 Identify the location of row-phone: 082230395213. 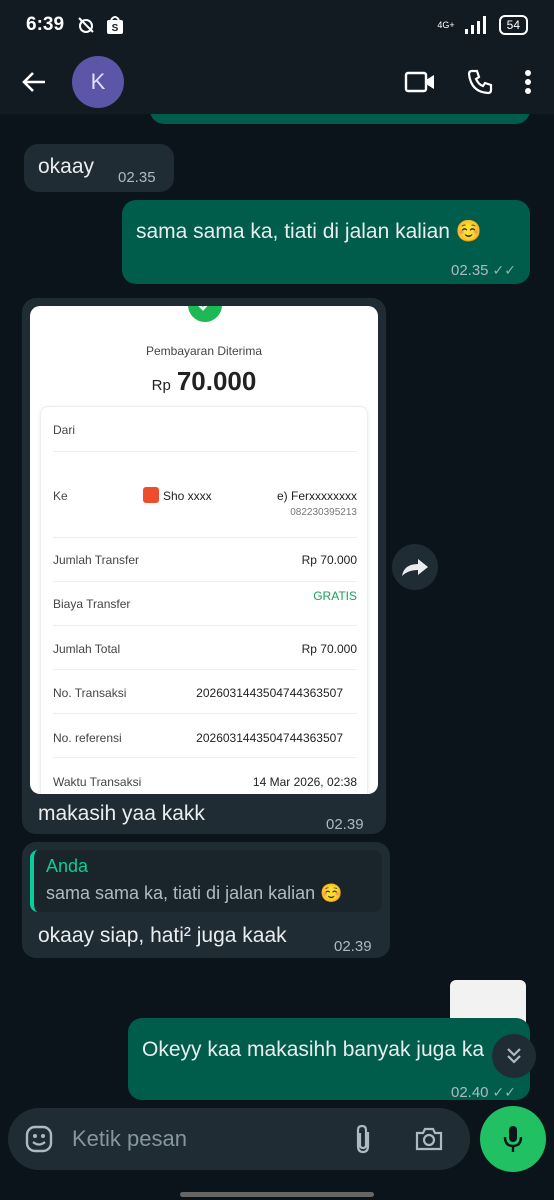
(323, 512).